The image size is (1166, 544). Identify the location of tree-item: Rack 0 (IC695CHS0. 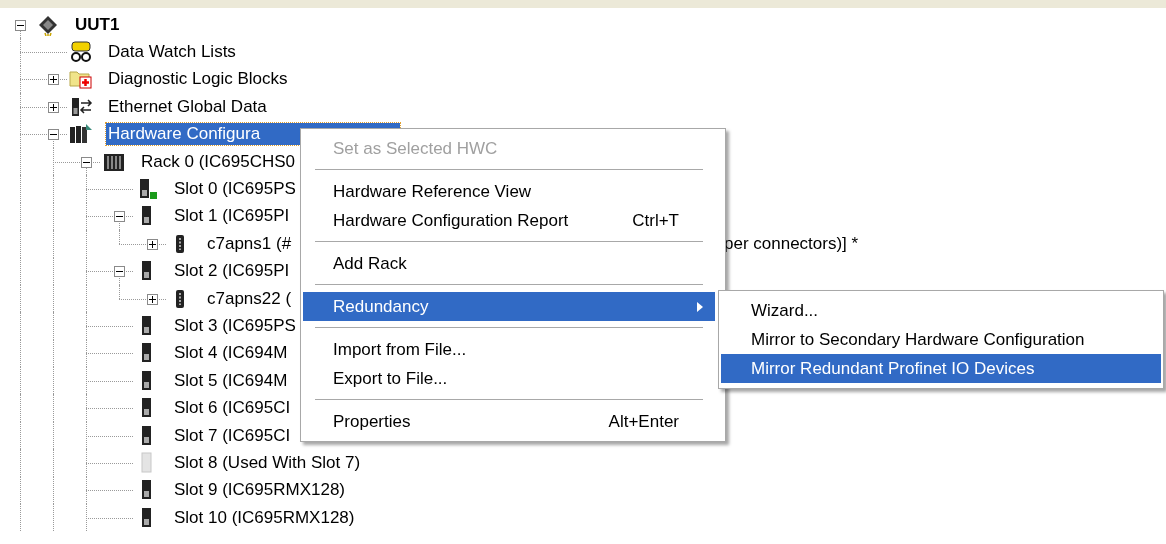
(218, 161).